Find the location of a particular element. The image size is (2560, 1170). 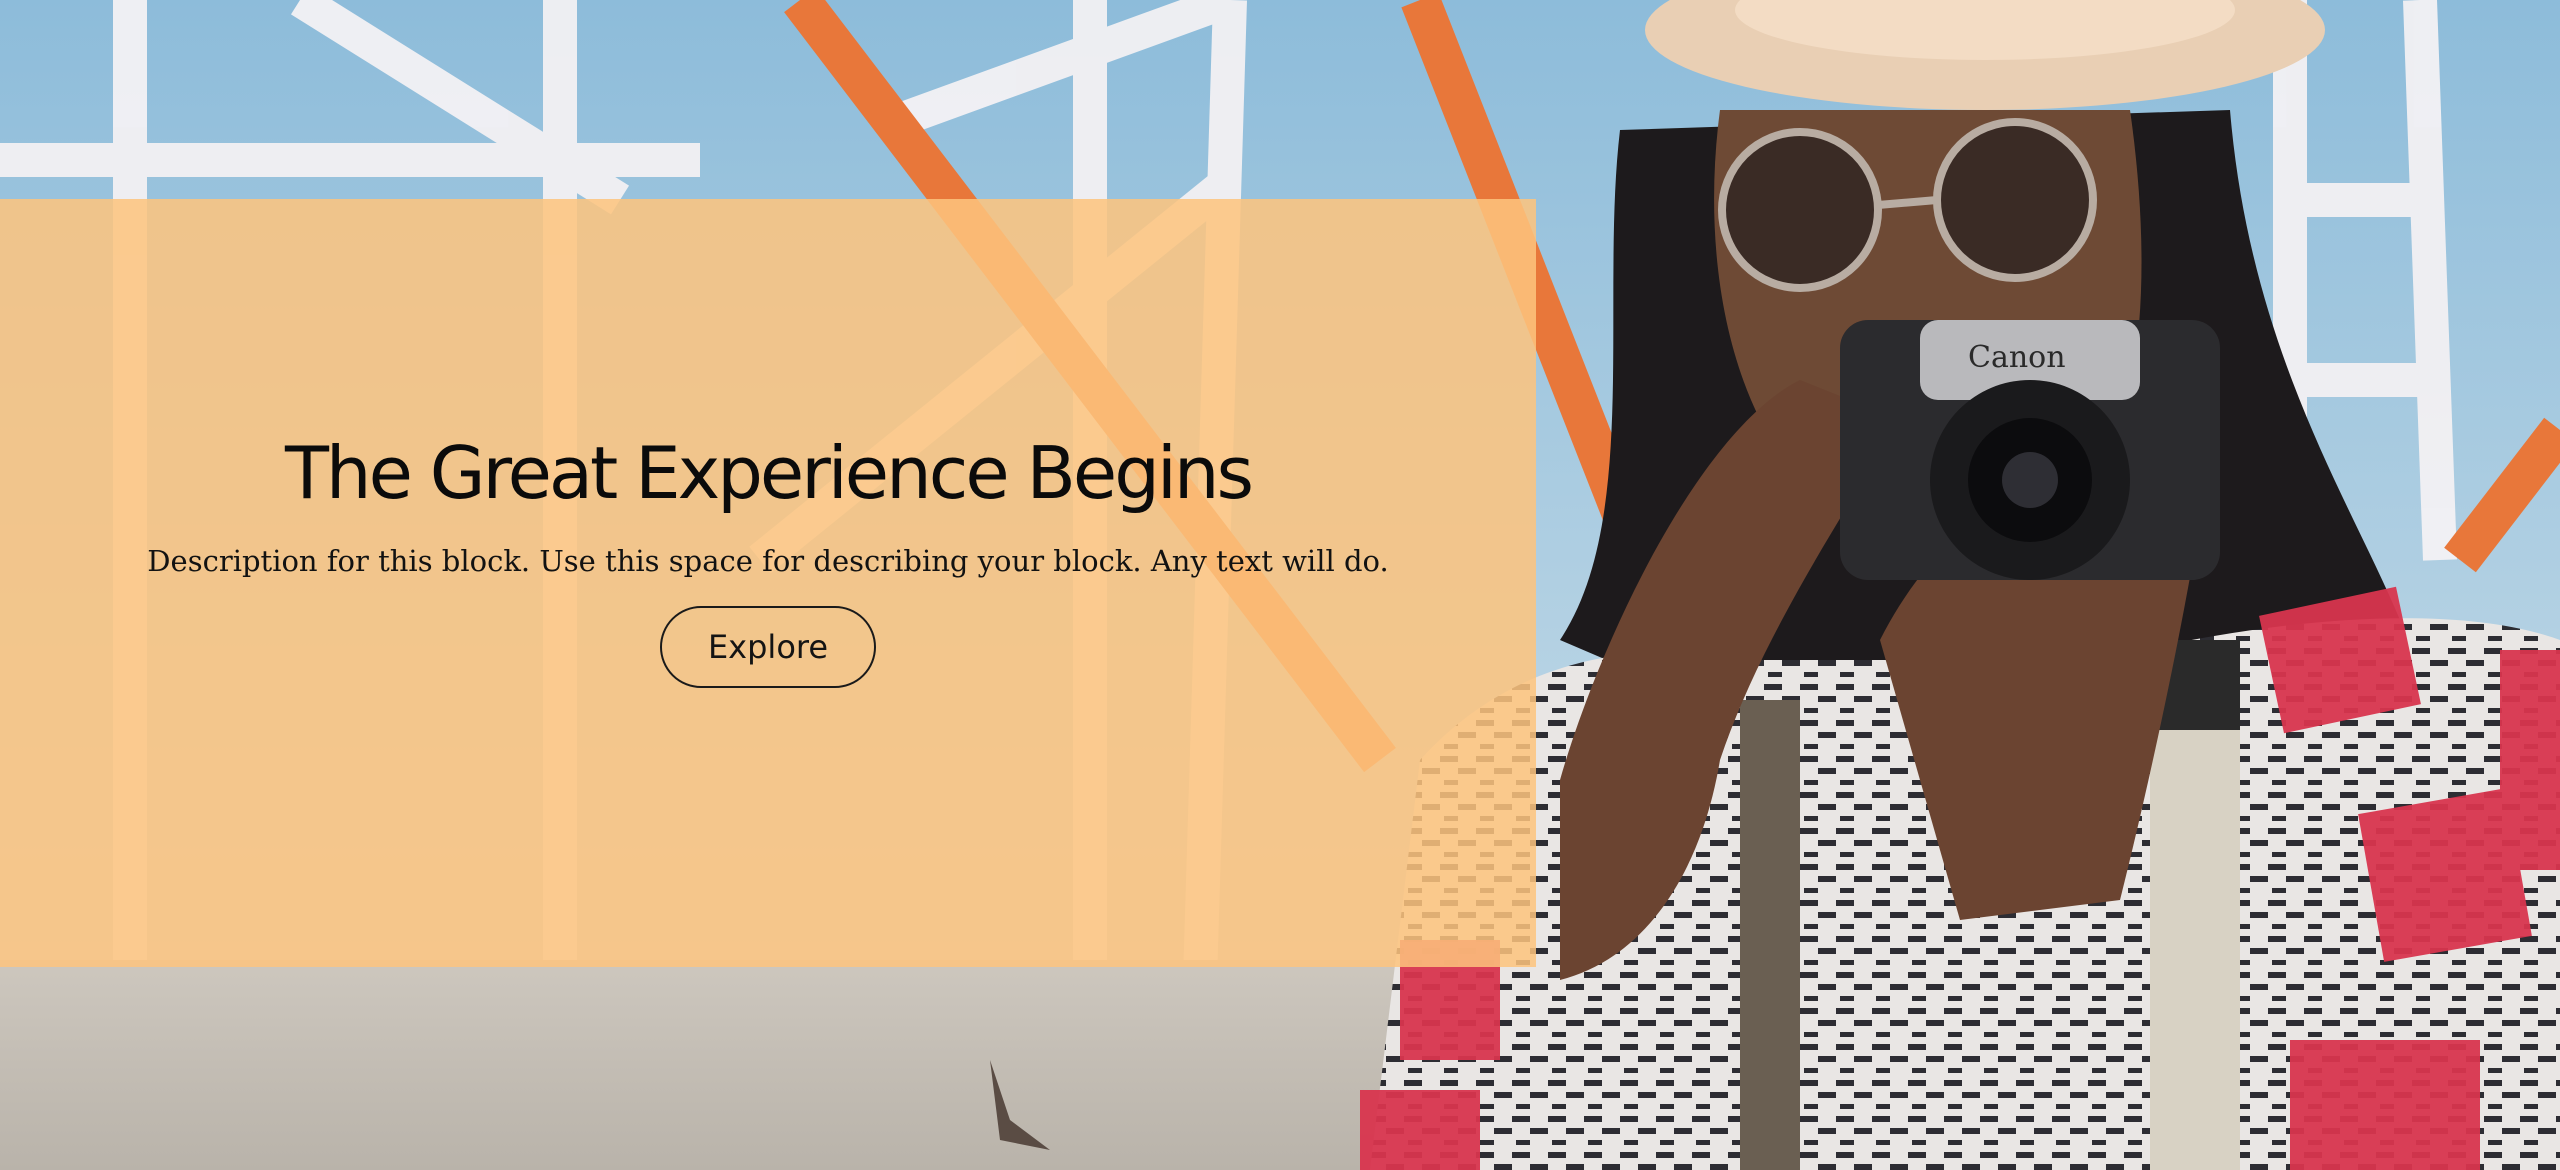

hero-title: The Great Experience Begins is located at coordinates (769, 473).